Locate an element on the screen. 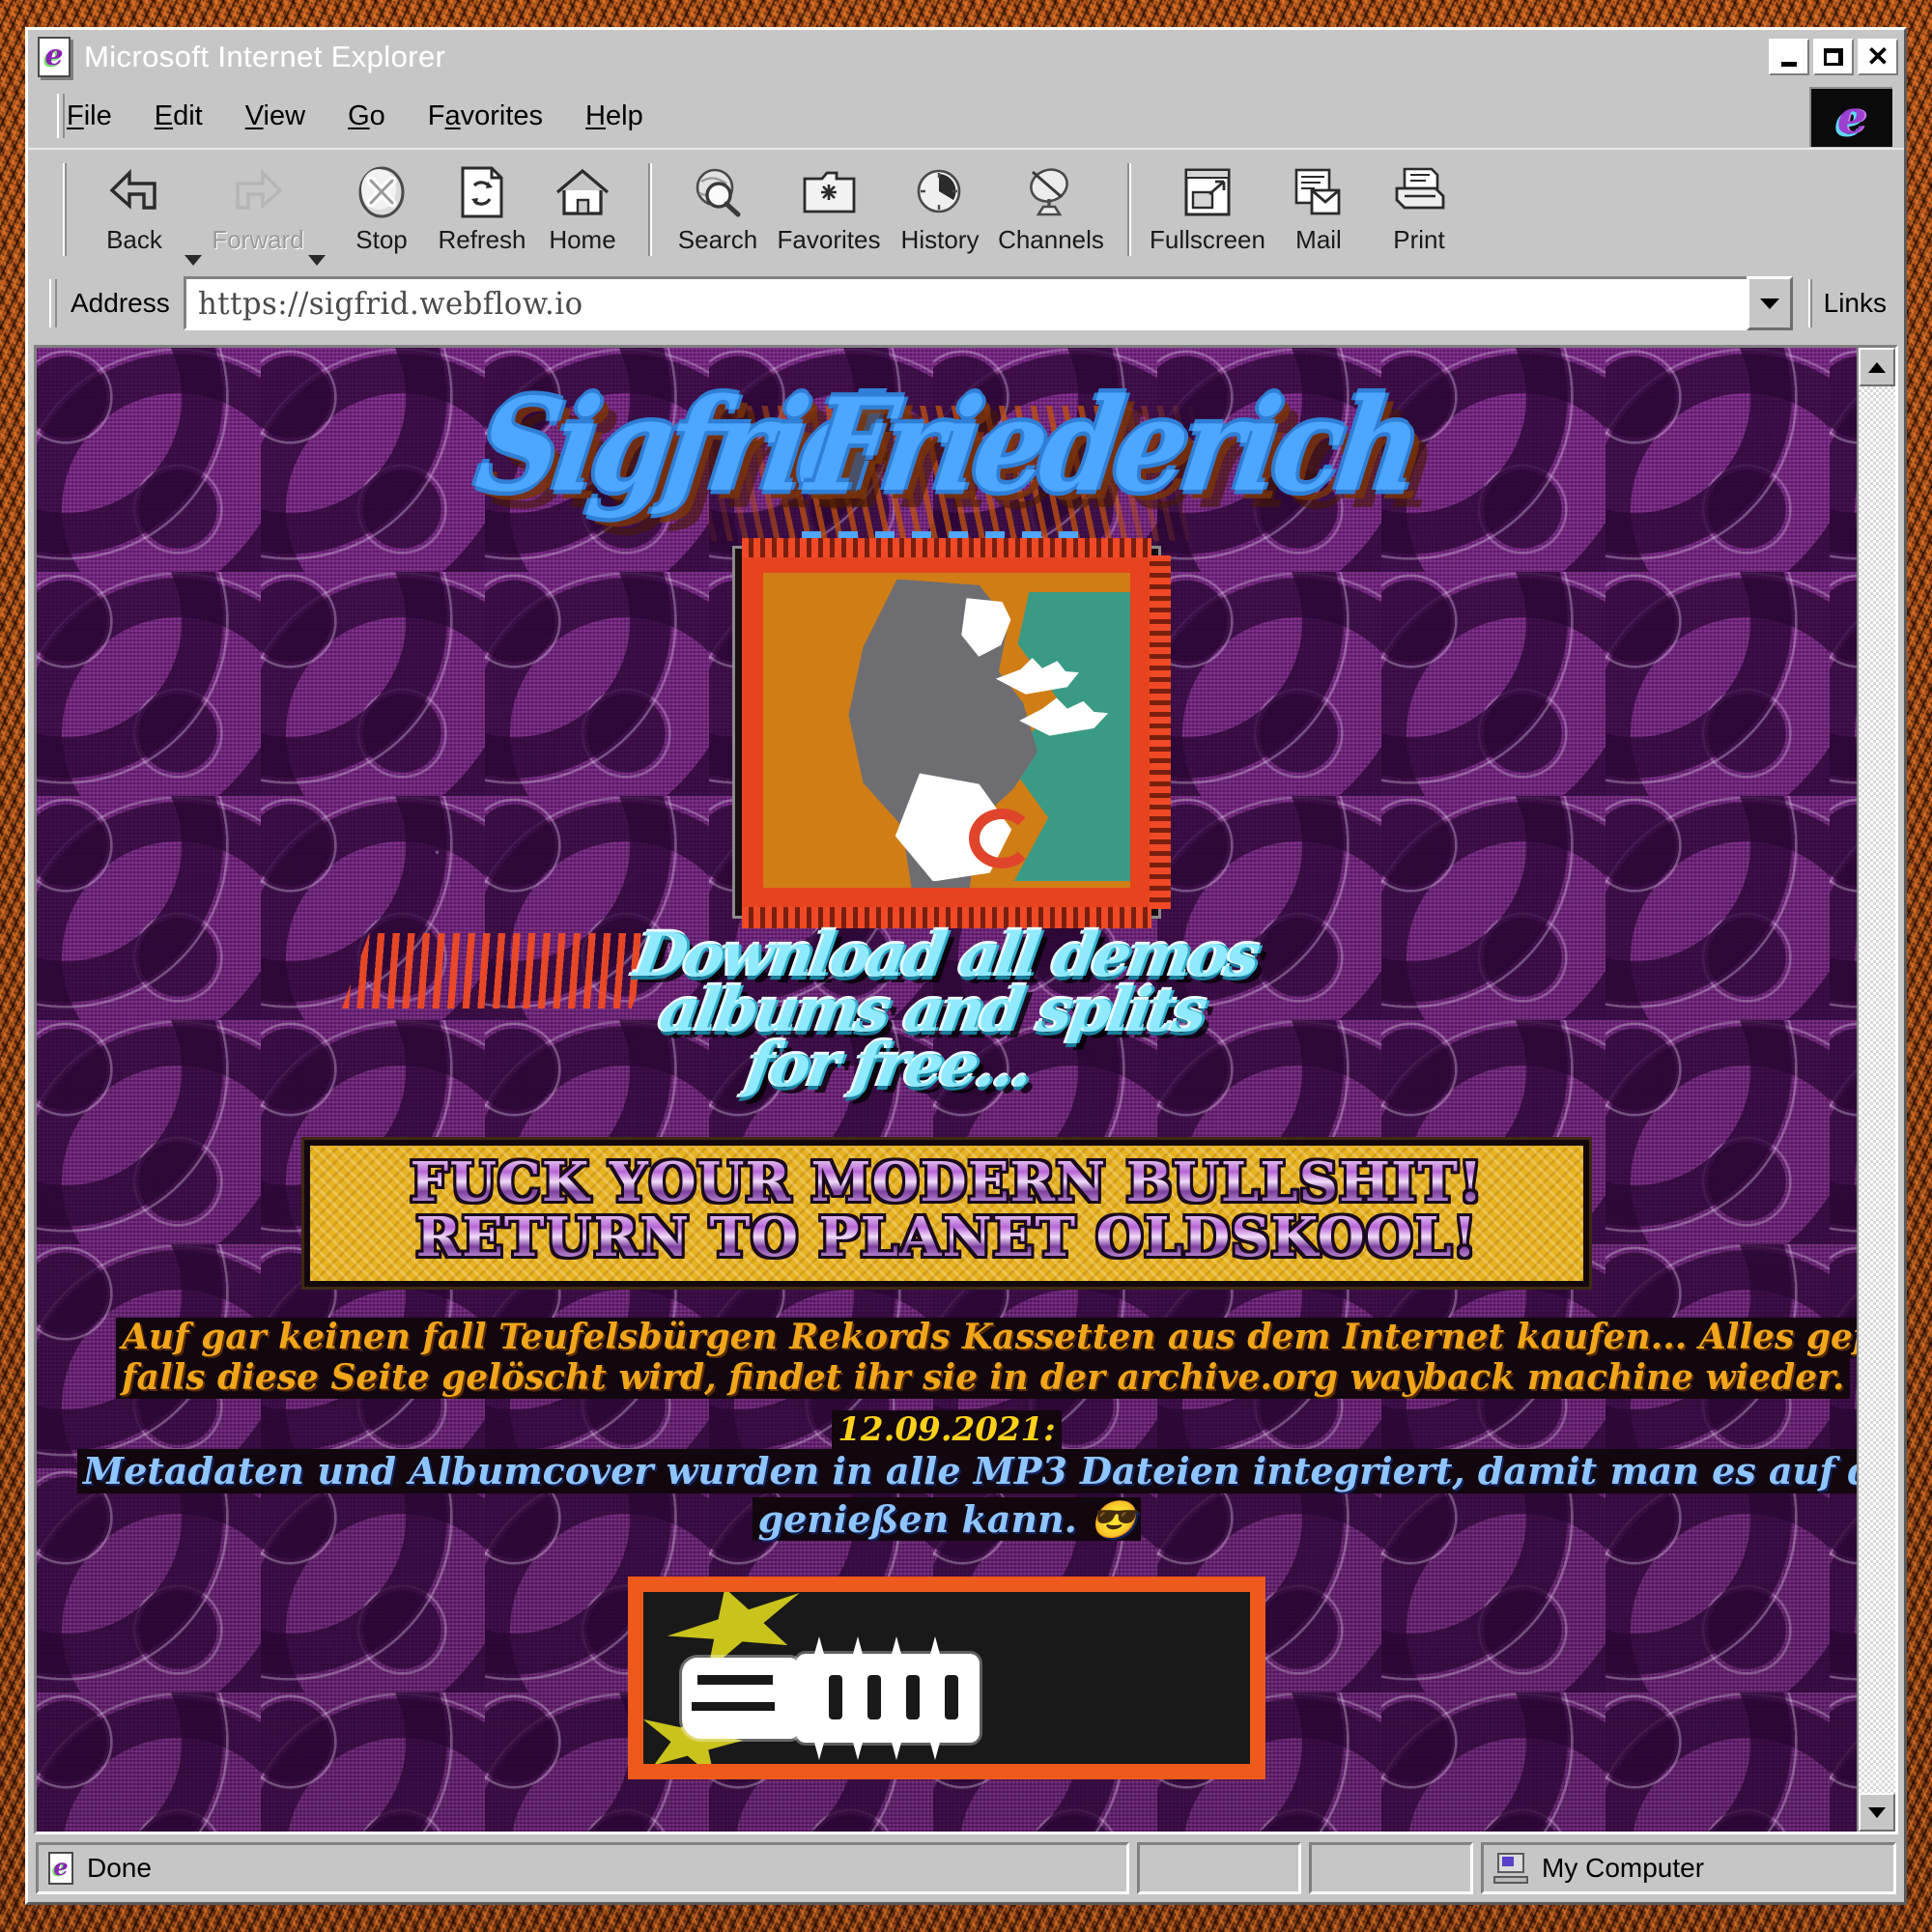 This screenshot has height=1932, width=1932. minimize-button is located at coordinates (1789, 57).